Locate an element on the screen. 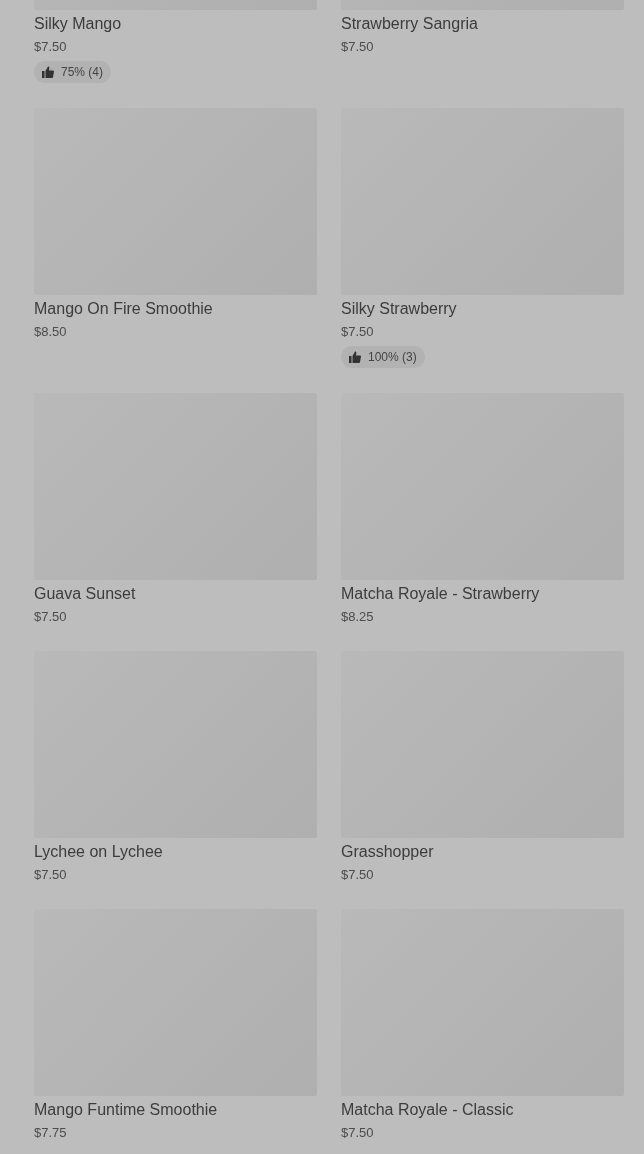 The height and width of the screenshot is (1154, 644). item-name: Matcha Royale - Classic is located at coordinates (428, 1110).